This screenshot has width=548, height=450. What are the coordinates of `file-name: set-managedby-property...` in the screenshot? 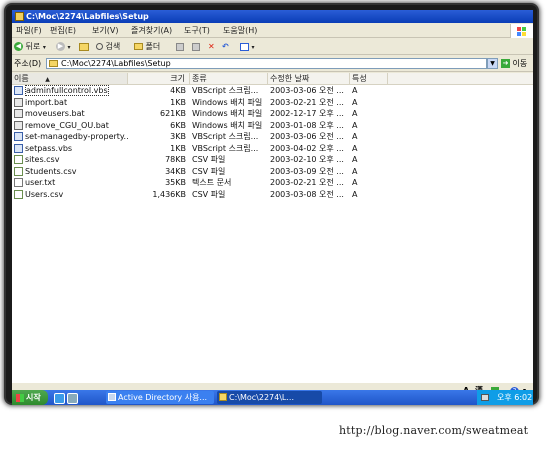 It's located at (76, 136).